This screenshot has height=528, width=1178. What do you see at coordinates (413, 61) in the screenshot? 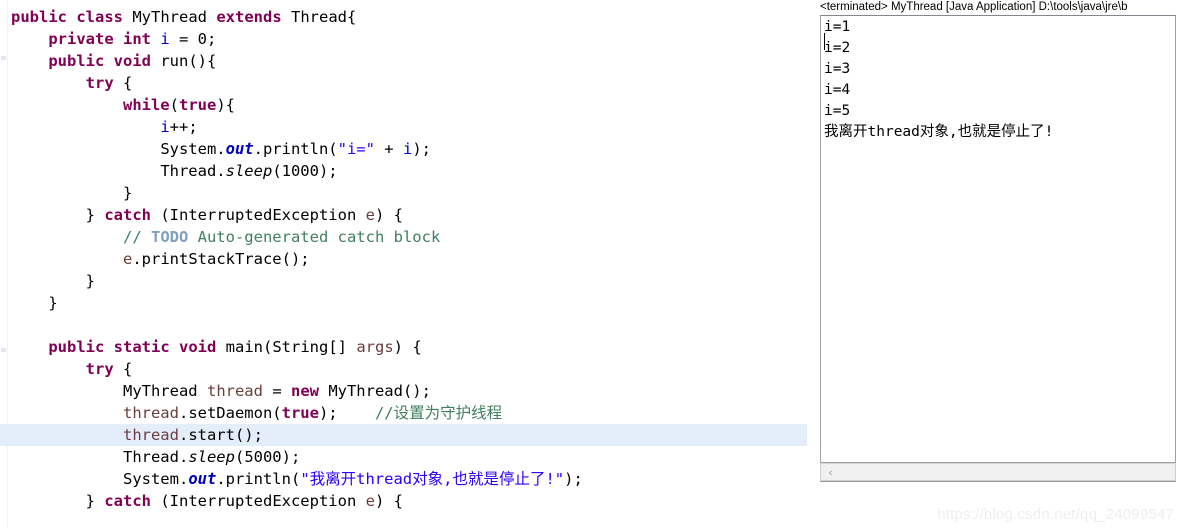
I see `code-line: public void run(){` at bounding box center [413, 61].